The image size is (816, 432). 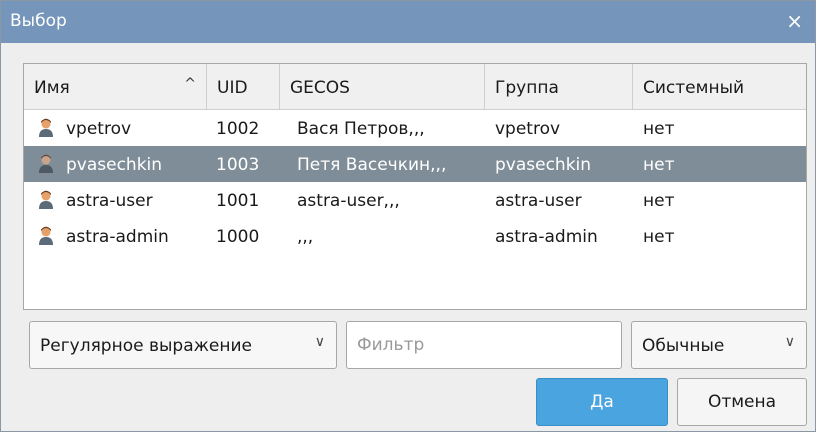 I want to click on table-row: astra-admin 1000 ,,, astra-admin нет, so click(x=415, y=236).